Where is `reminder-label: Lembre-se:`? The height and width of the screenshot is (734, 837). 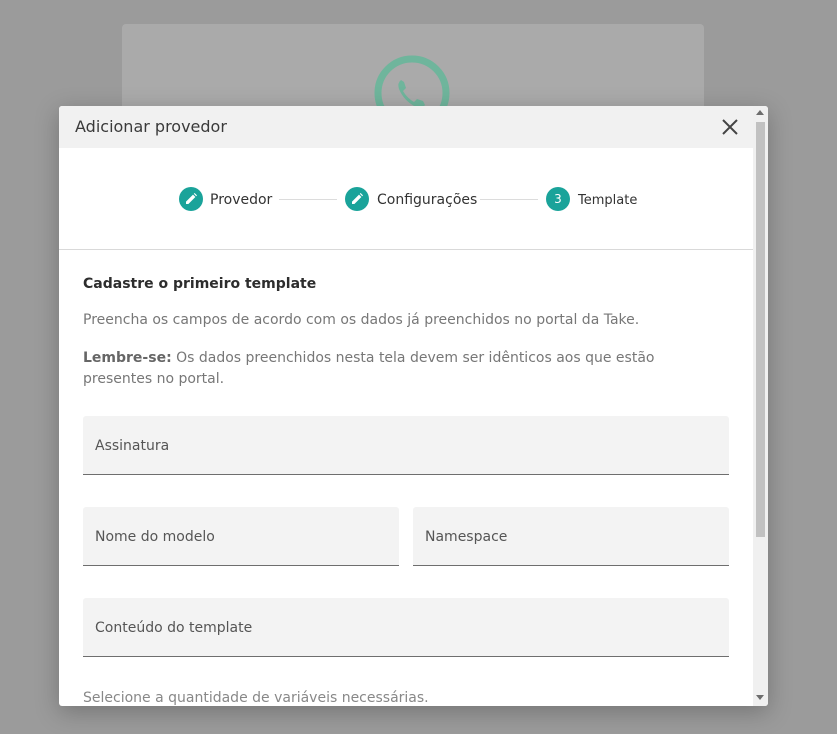
reminder-label: Lembre-se: is located at coordinates (127, 358).